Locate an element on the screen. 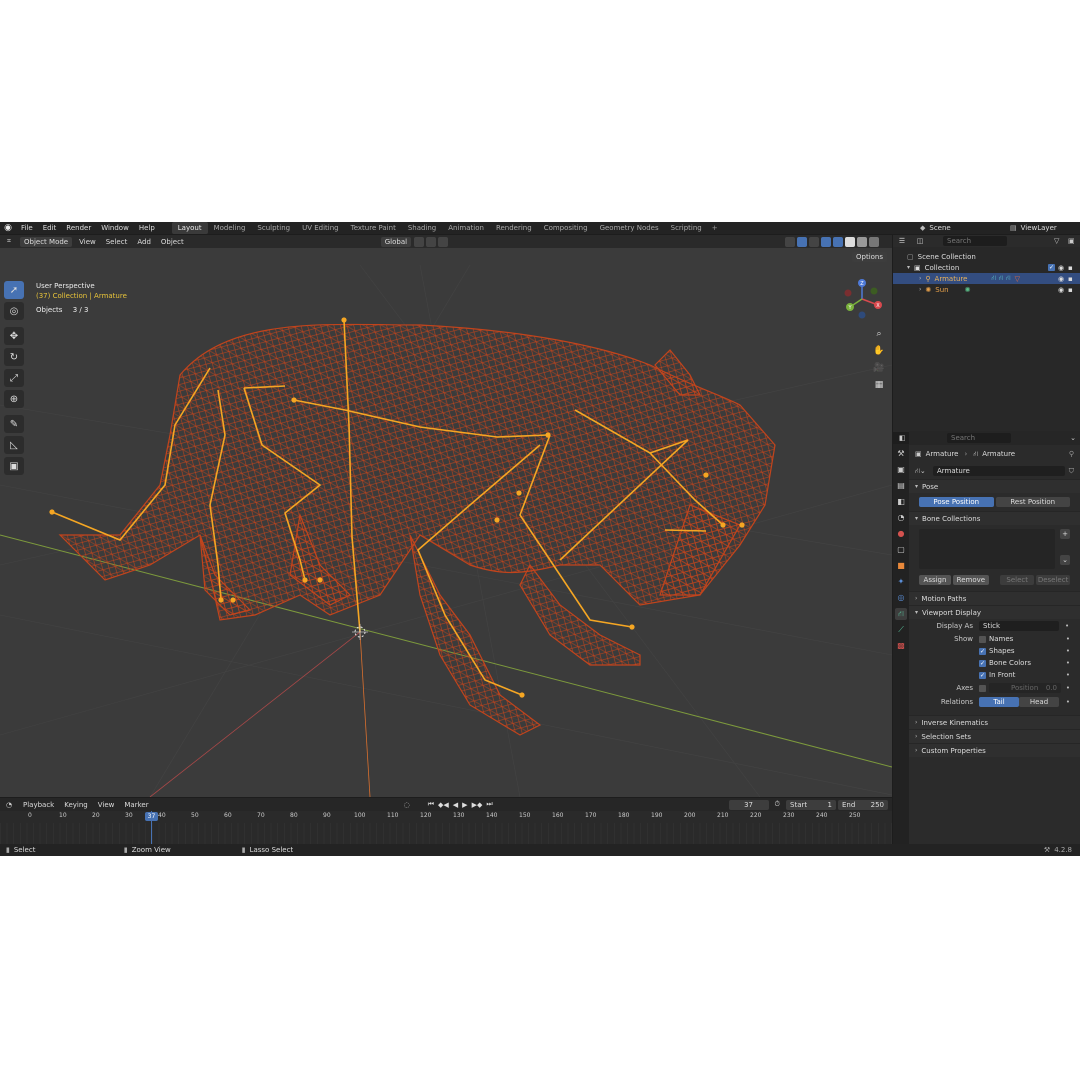 The height and width of the screenshot is (1080, 1080). blender-logo-icon: ◉ is located at coordinates (8, 228).